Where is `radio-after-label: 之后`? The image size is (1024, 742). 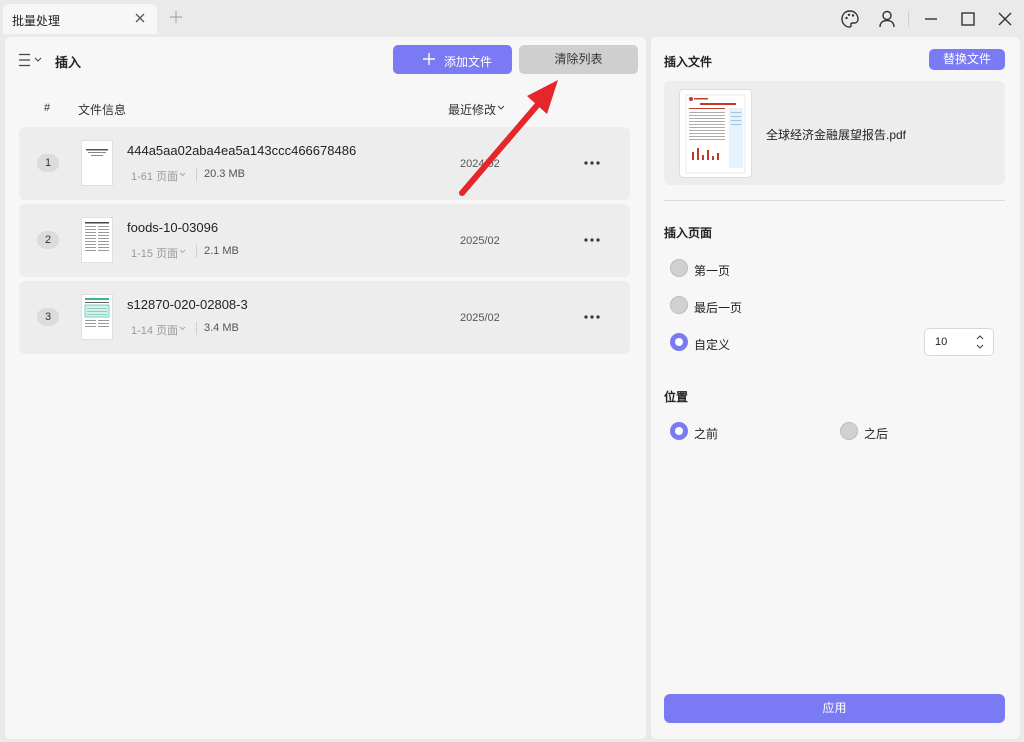 radio-after-label: 之后 is located at coordinates (876, 433).